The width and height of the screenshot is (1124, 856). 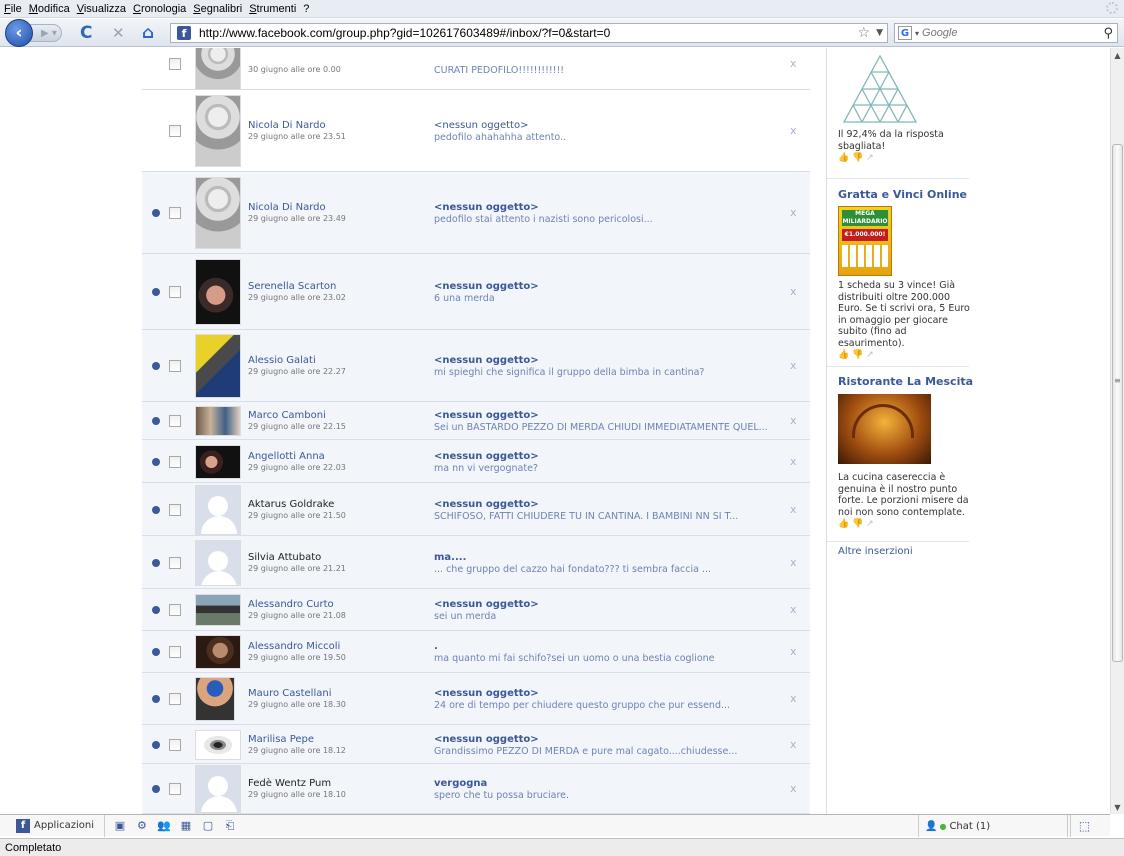 What do you see at coordinates (291, 504) in the screenshot?
I see `sender-name: Aktarus Goldrake` at bounding box center [291, 504].